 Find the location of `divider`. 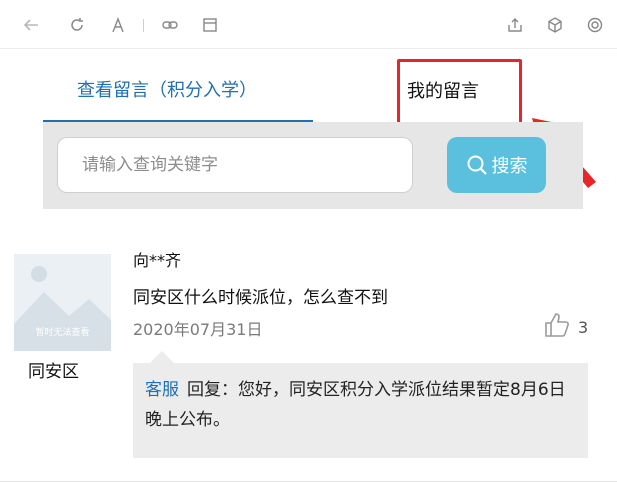

divider is located at coordinates (308, 481).